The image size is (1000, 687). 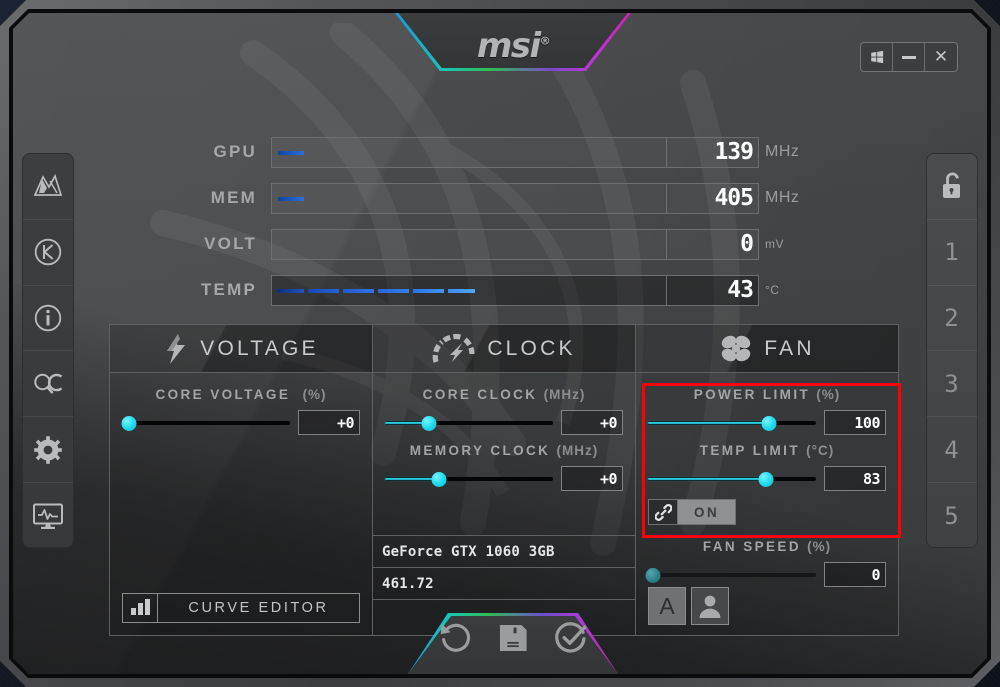 I want to click on monitor-label-mem: MEM, so click(x=233, y=197).